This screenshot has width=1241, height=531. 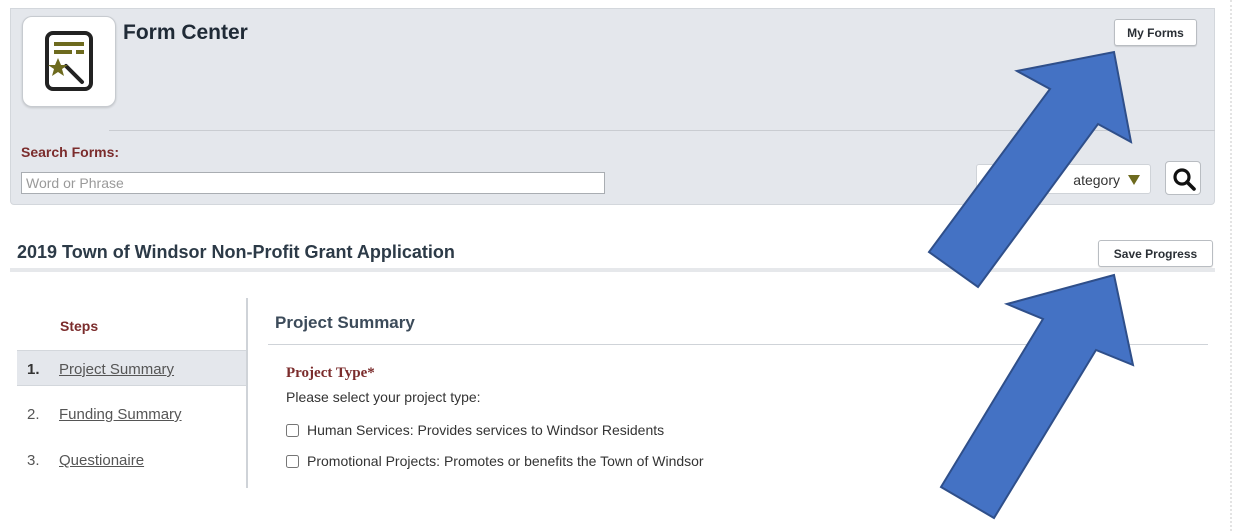 What do you see at coordinates (330, 373) in the screenshot?
I see `project-type-label: Project Type*` at bounding box center [330, 373].